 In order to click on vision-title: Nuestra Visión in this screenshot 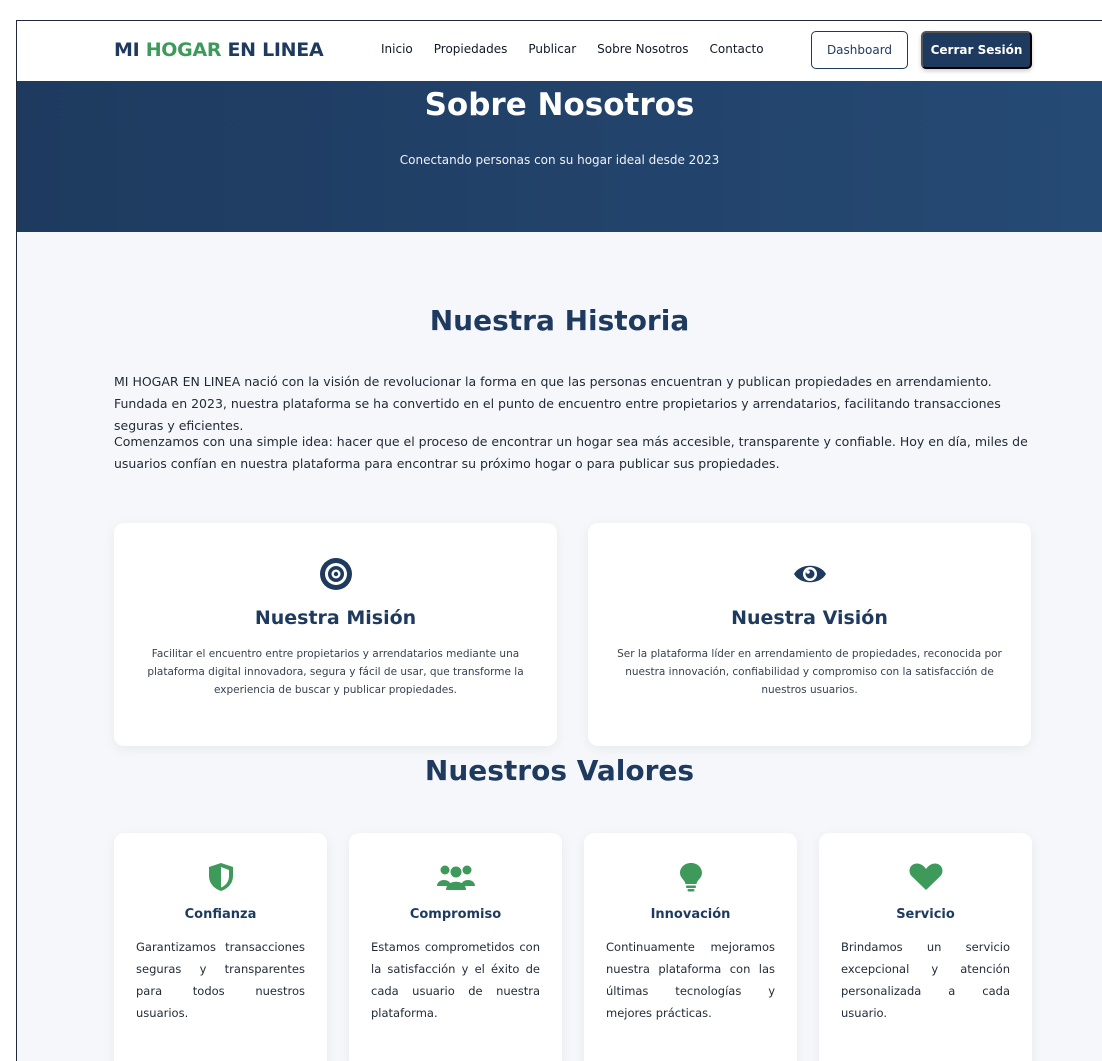, I will do `click(809, 618)`.